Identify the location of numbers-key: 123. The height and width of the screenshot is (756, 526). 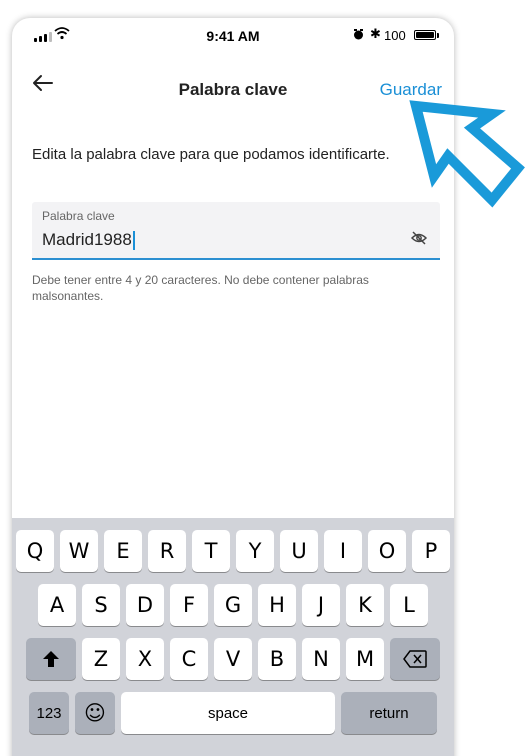
(49, 713).